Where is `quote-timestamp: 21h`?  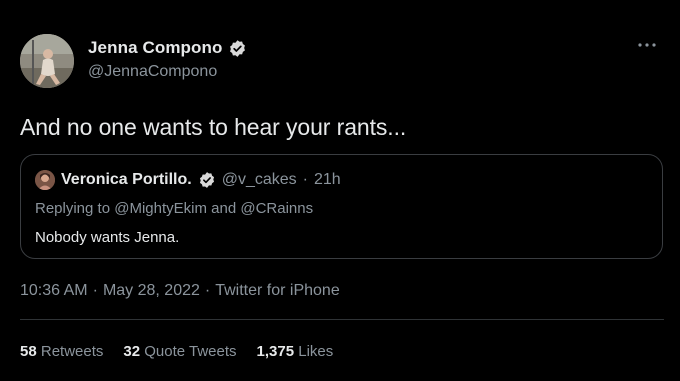 quote-timestamp: 21h is located at coordinates (327, 180).